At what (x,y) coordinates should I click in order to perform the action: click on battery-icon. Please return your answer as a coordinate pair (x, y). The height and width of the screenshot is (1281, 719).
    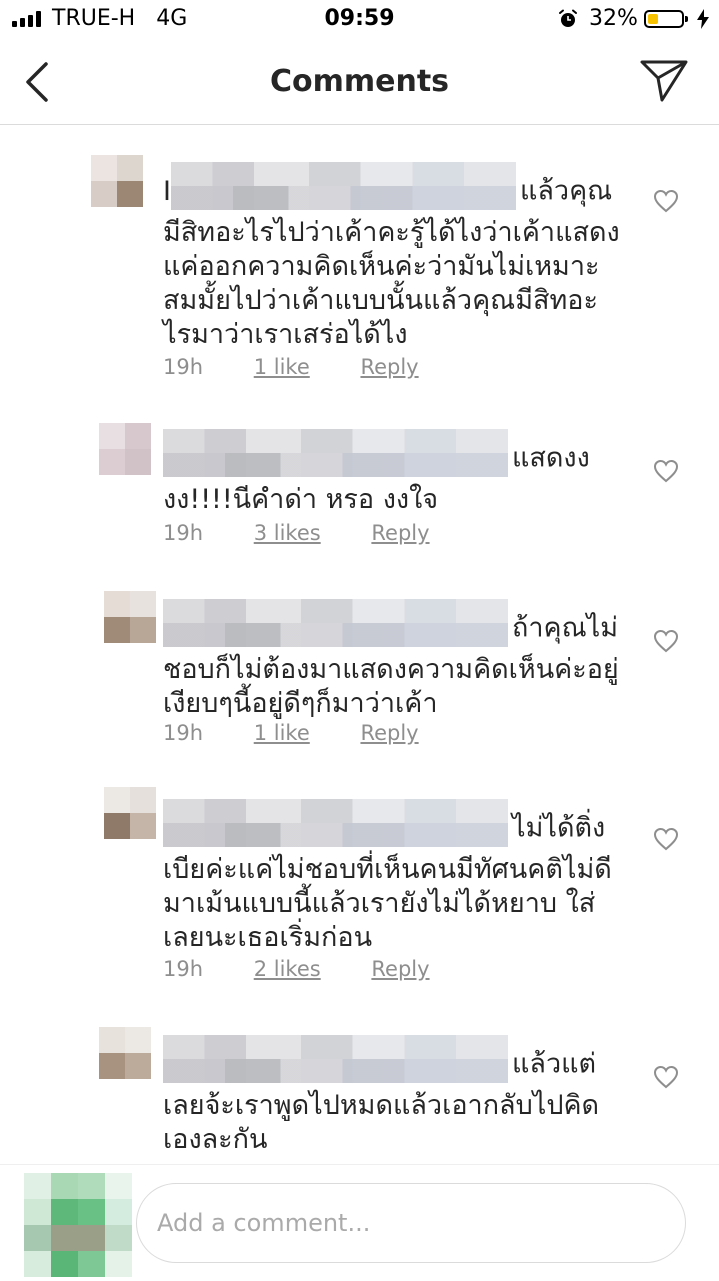
    Looking at the image, I should click on (666, 19).